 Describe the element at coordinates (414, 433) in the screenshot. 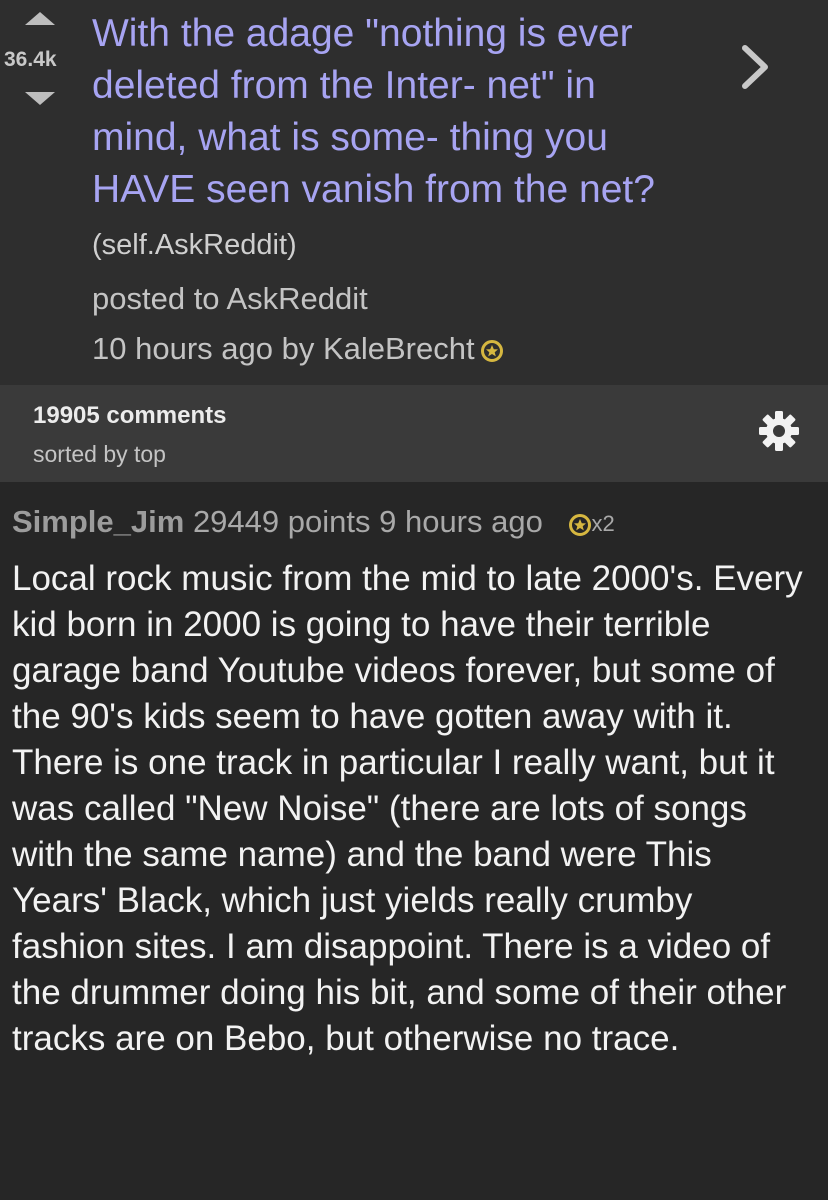

I see `comments-bar: 19905 comments sorted by top` at that location.